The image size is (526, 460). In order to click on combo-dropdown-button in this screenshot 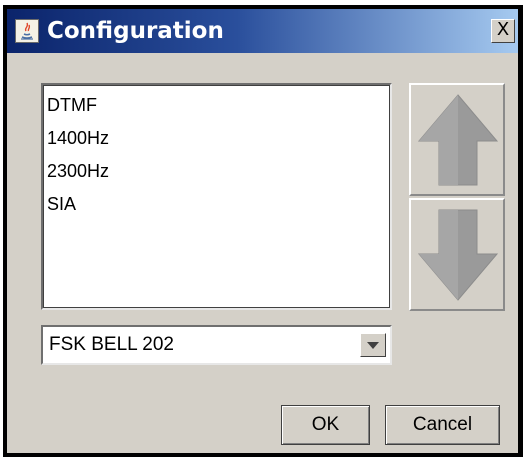, I will do `click(373, 345)`.